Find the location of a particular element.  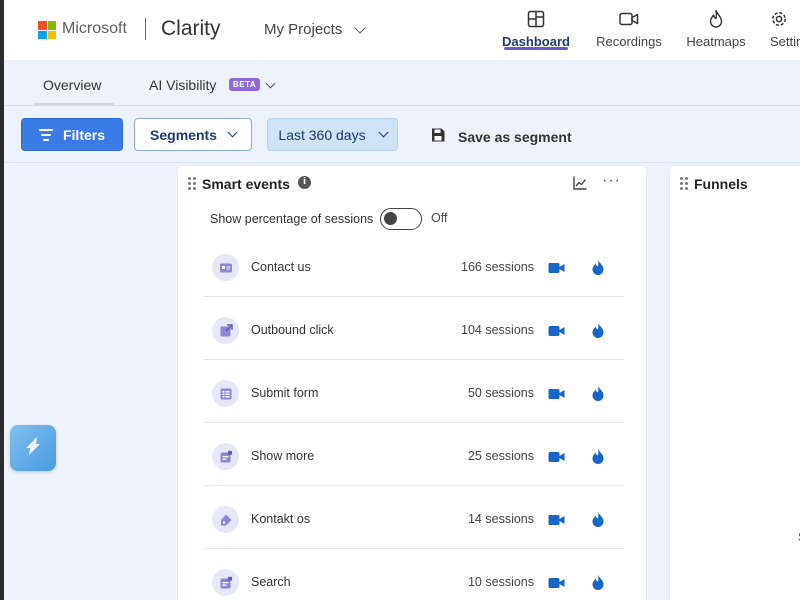

dashboard-icon is located at coordinates (536, 19).